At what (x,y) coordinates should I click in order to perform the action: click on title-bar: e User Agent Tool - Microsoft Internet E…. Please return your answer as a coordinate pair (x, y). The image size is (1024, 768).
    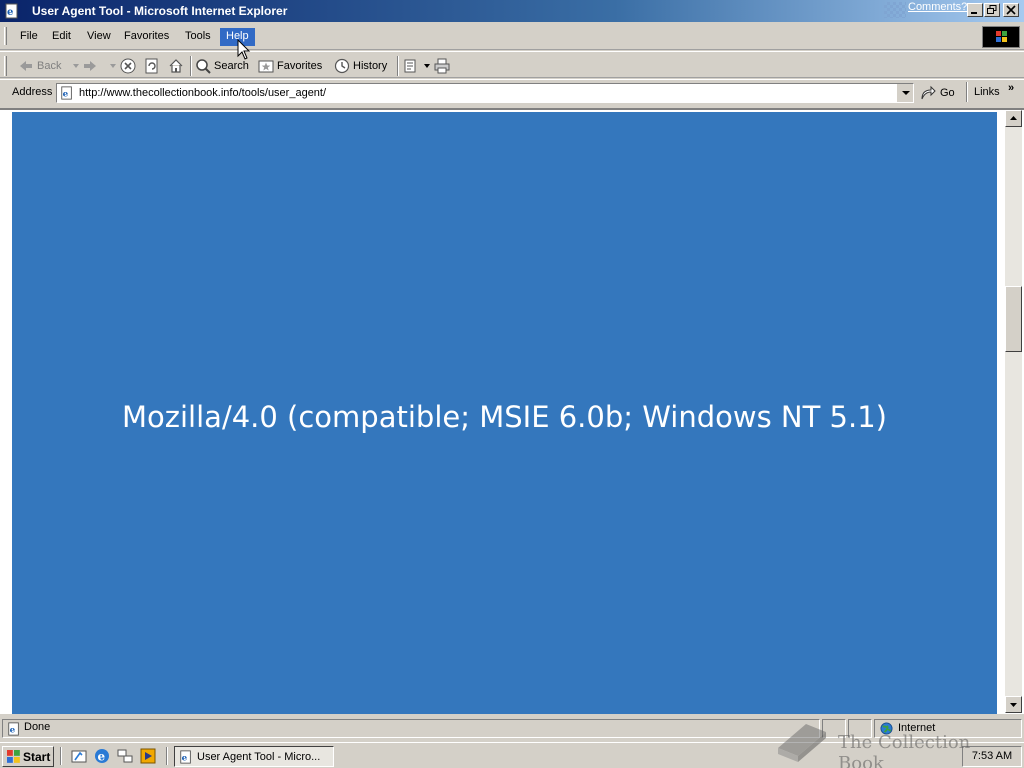
    Looking at the image, I should click on (512, 11).